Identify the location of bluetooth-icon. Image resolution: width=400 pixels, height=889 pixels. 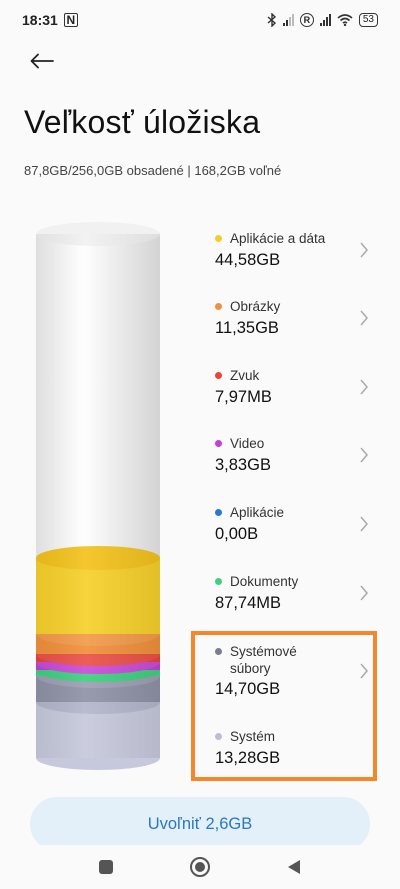
(271, 20).